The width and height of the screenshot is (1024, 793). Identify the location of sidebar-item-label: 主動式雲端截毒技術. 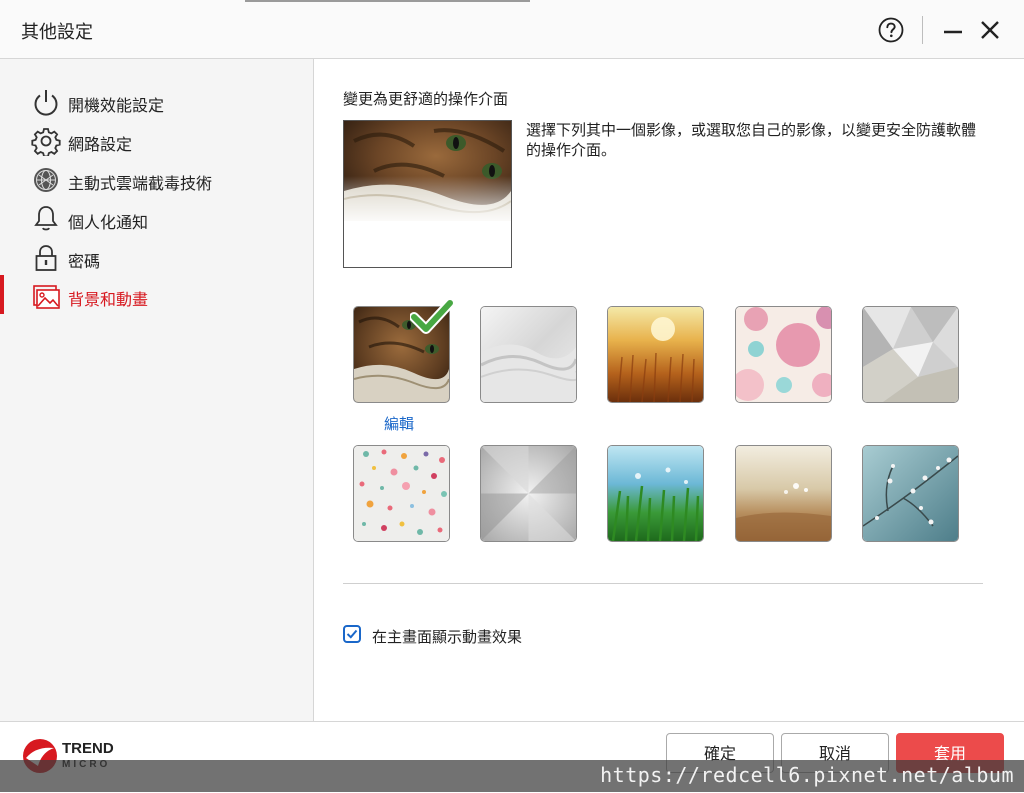
(140, 183).